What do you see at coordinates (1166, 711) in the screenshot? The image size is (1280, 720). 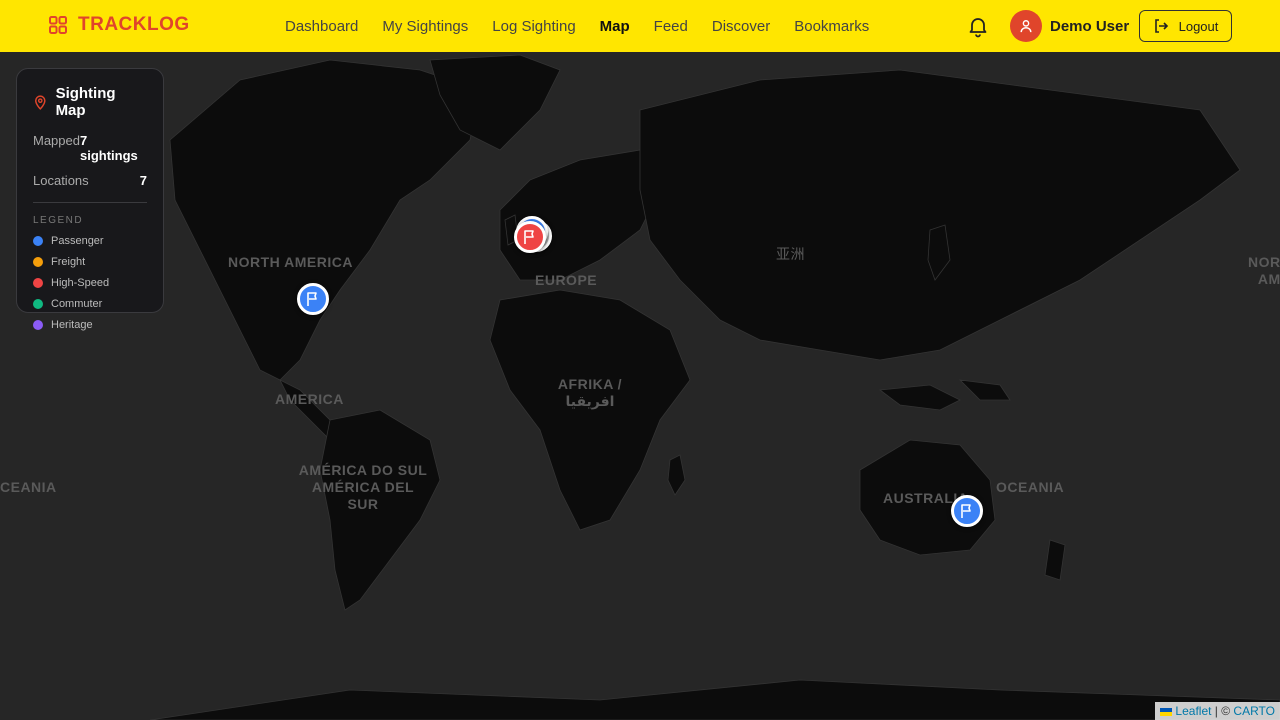 I see `ukraine-flag-icon` at bounding box center [1166, 711].